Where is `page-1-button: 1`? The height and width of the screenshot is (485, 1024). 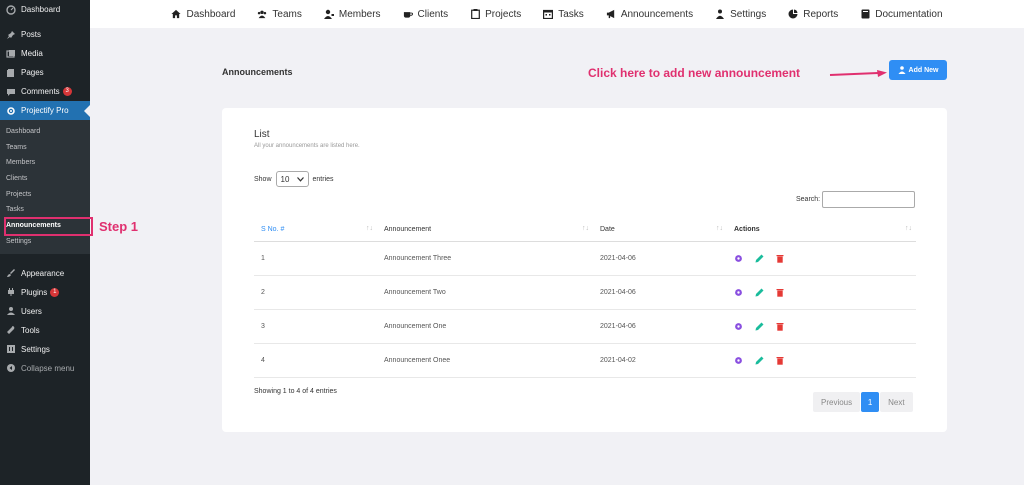 page-1-button: 1 is located at coordinates (870, 402).